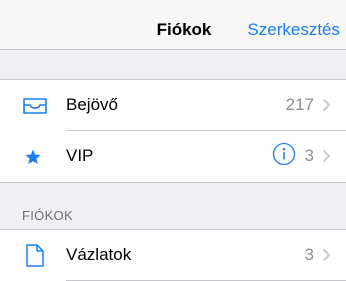 Image resolution: width=346 pixels, height=281 pixels. I want to click on document-icon, so click(35, 255).